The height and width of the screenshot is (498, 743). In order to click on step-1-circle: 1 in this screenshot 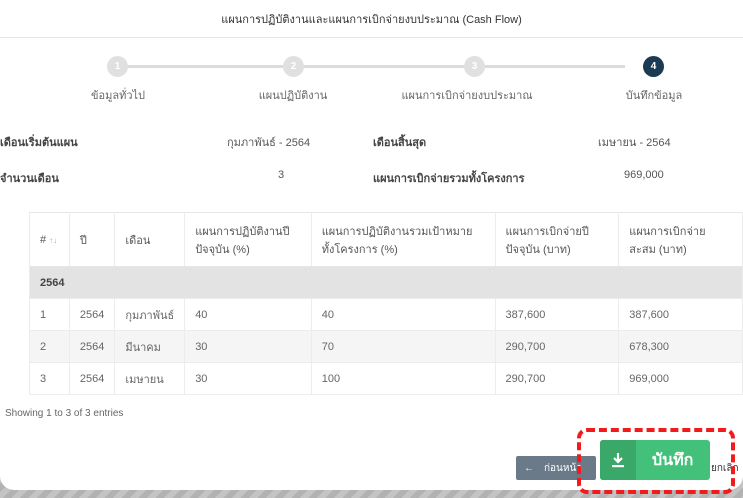, I will do `click(117, 66)`.